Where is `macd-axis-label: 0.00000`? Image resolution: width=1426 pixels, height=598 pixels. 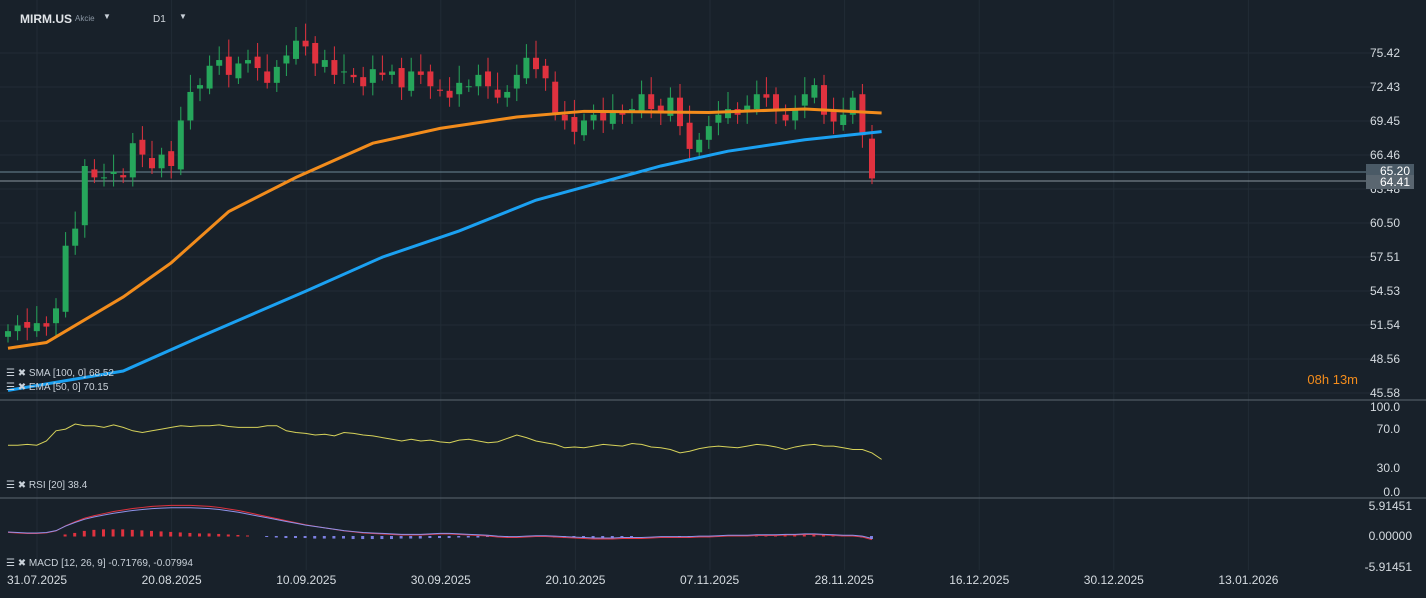
macd-axis-label: 0.00000 is located at coordinates (1390, 536).